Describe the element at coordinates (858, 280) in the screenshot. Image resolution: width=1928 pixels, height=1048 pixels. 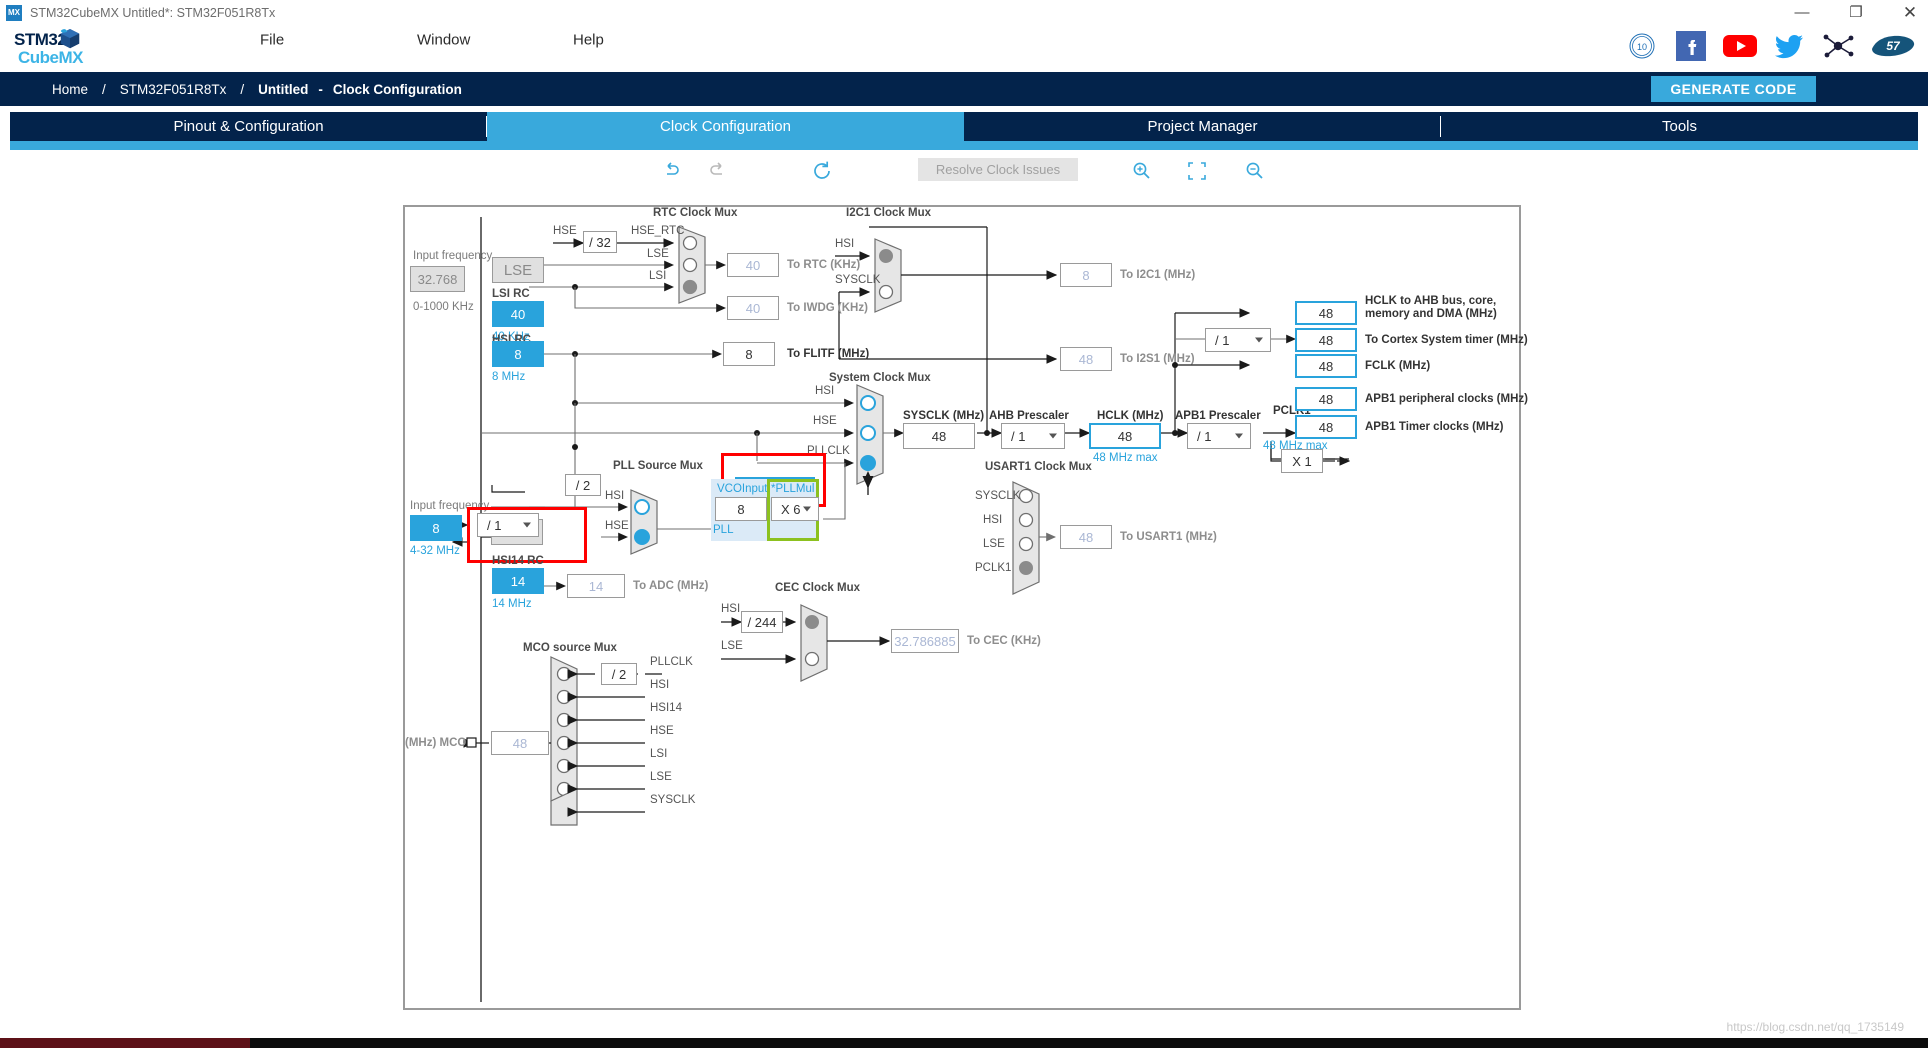
I see `i2c1-sysclk-signal-label: SYSCLK` at that location.